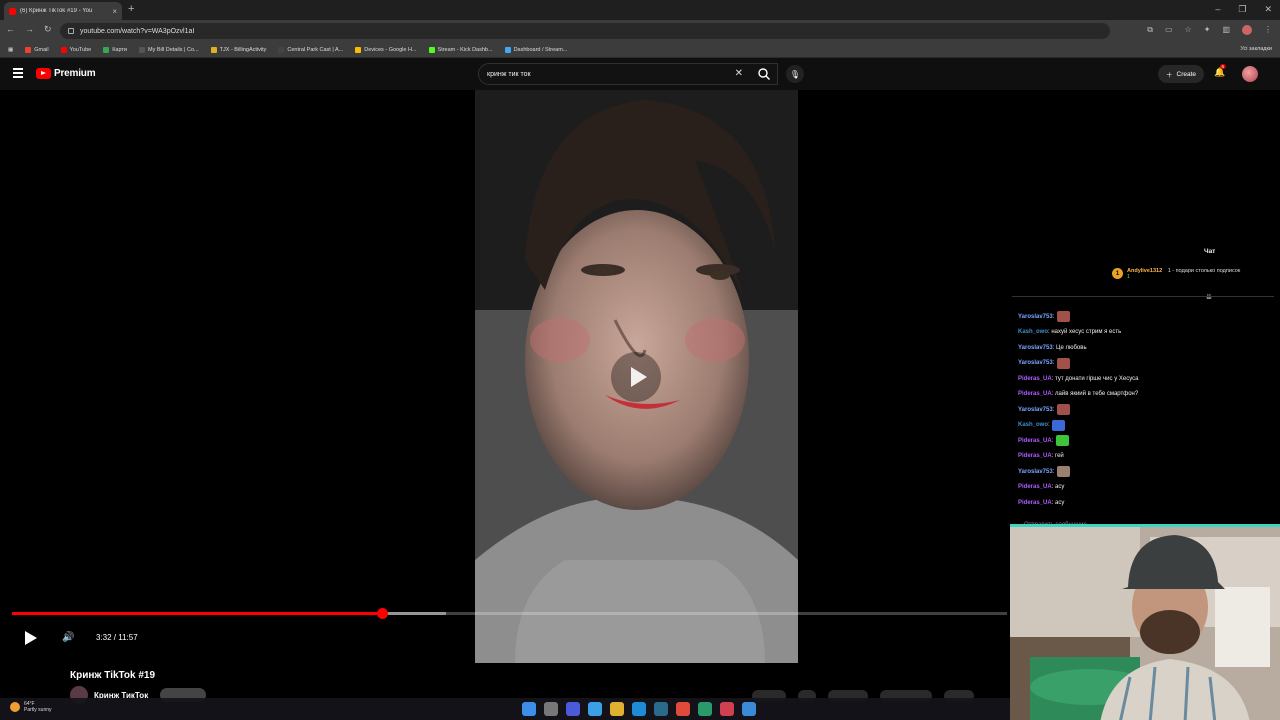  What do you see at coordinates (114, 11) in the screenshot?
I see `close-tab-icon: ×` at bounding box center [114, 11].